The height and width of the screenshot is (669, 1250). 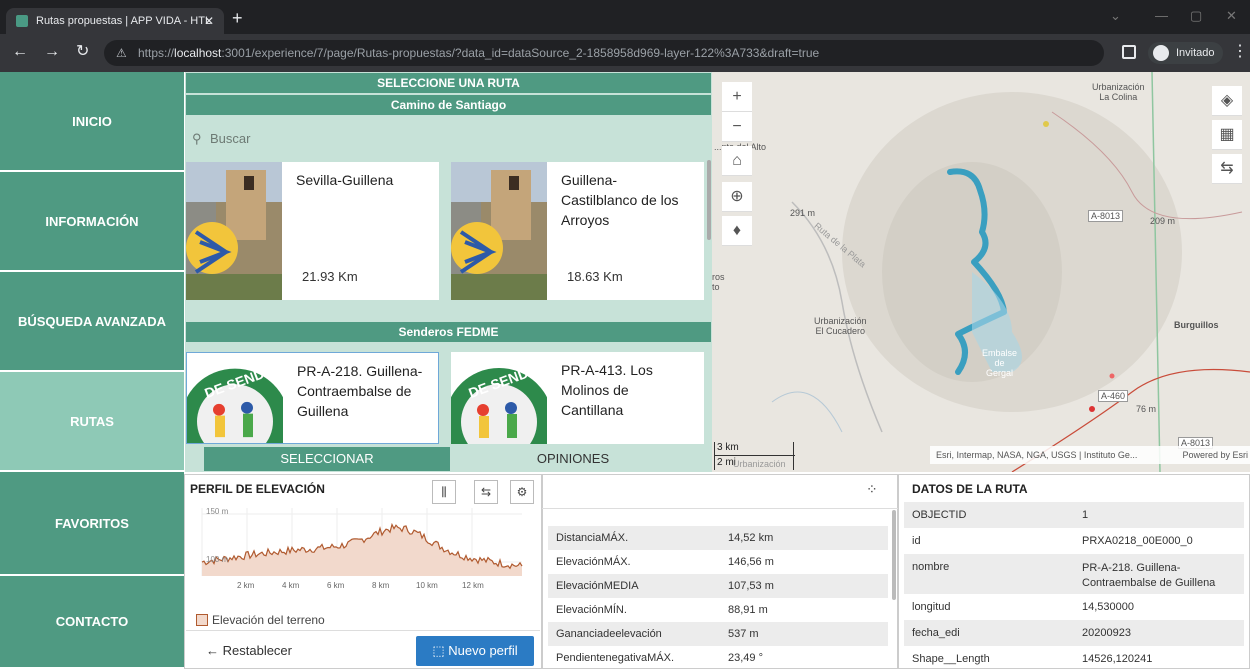 What do you see at coordinates (755, 455) in the screenshot?
I see `scale-line` at bounding box center [755, 455].